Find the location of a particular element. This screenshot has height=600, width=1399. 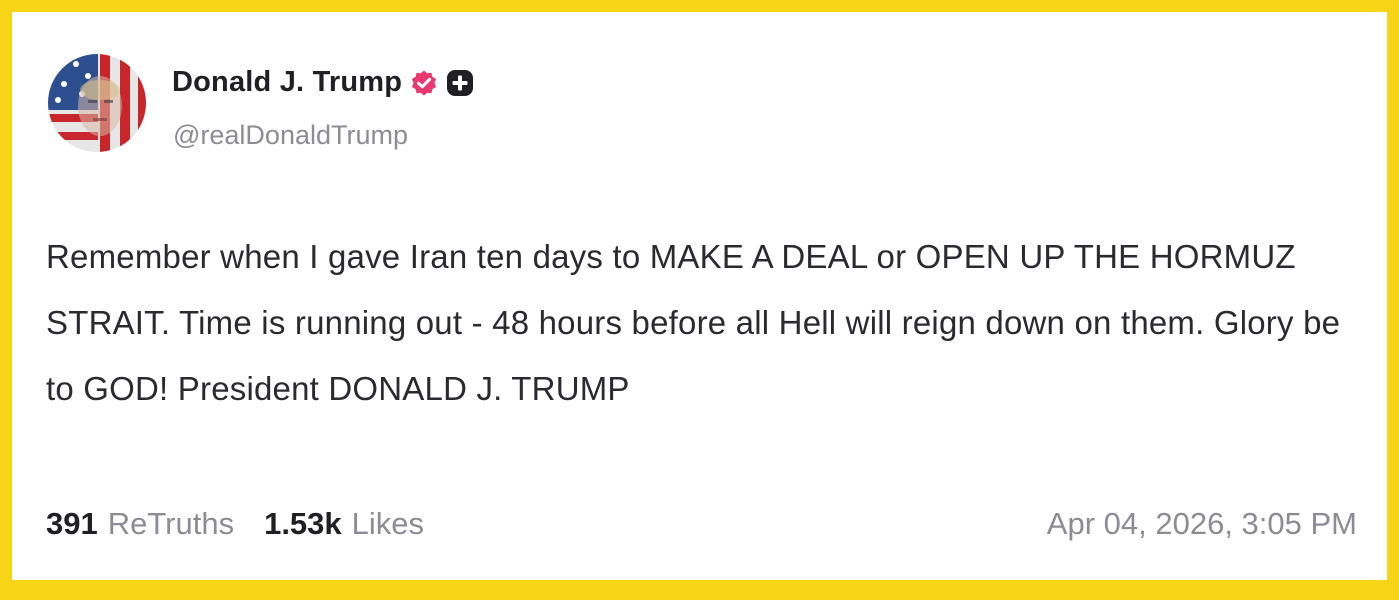

retruths-count: 391 is located at coordinates (72, 524).